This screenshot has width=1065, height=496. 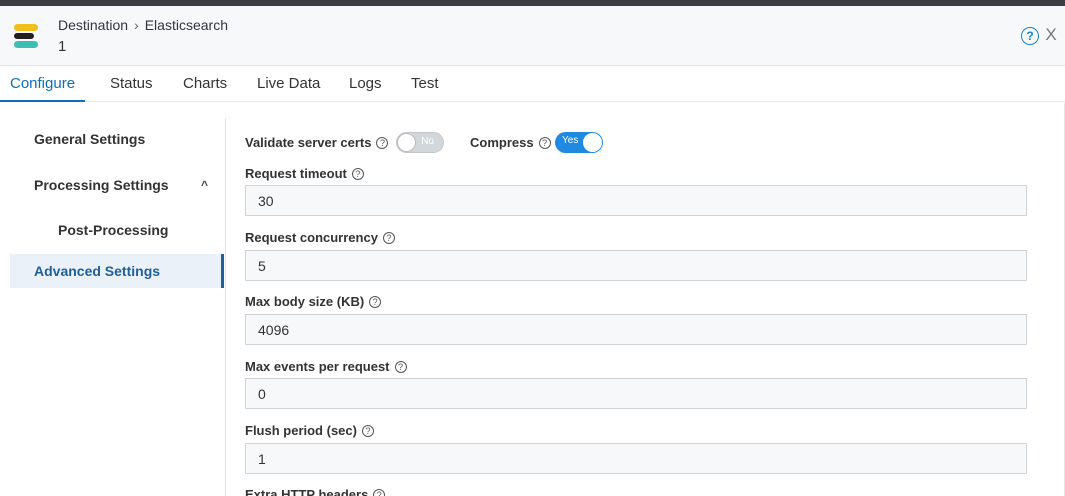 I want to click on request-concurrency-input: 5, so click(x=636, y=265).